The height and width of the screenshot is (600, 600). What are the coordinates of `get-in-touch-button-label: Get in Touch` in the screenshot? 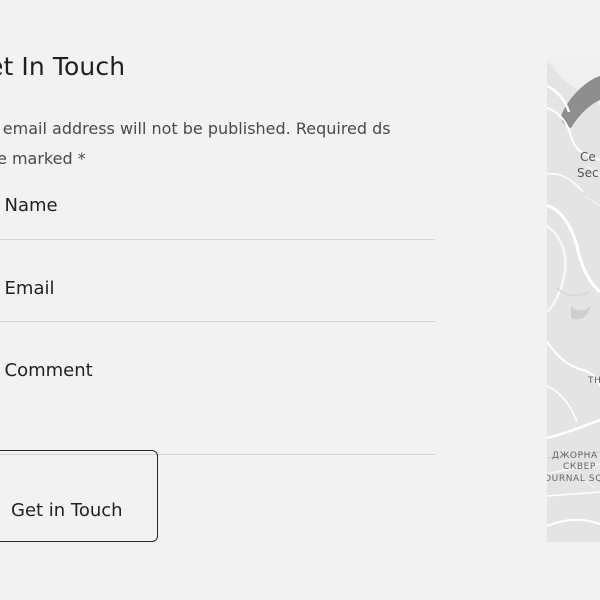 It's located at (67, 510).